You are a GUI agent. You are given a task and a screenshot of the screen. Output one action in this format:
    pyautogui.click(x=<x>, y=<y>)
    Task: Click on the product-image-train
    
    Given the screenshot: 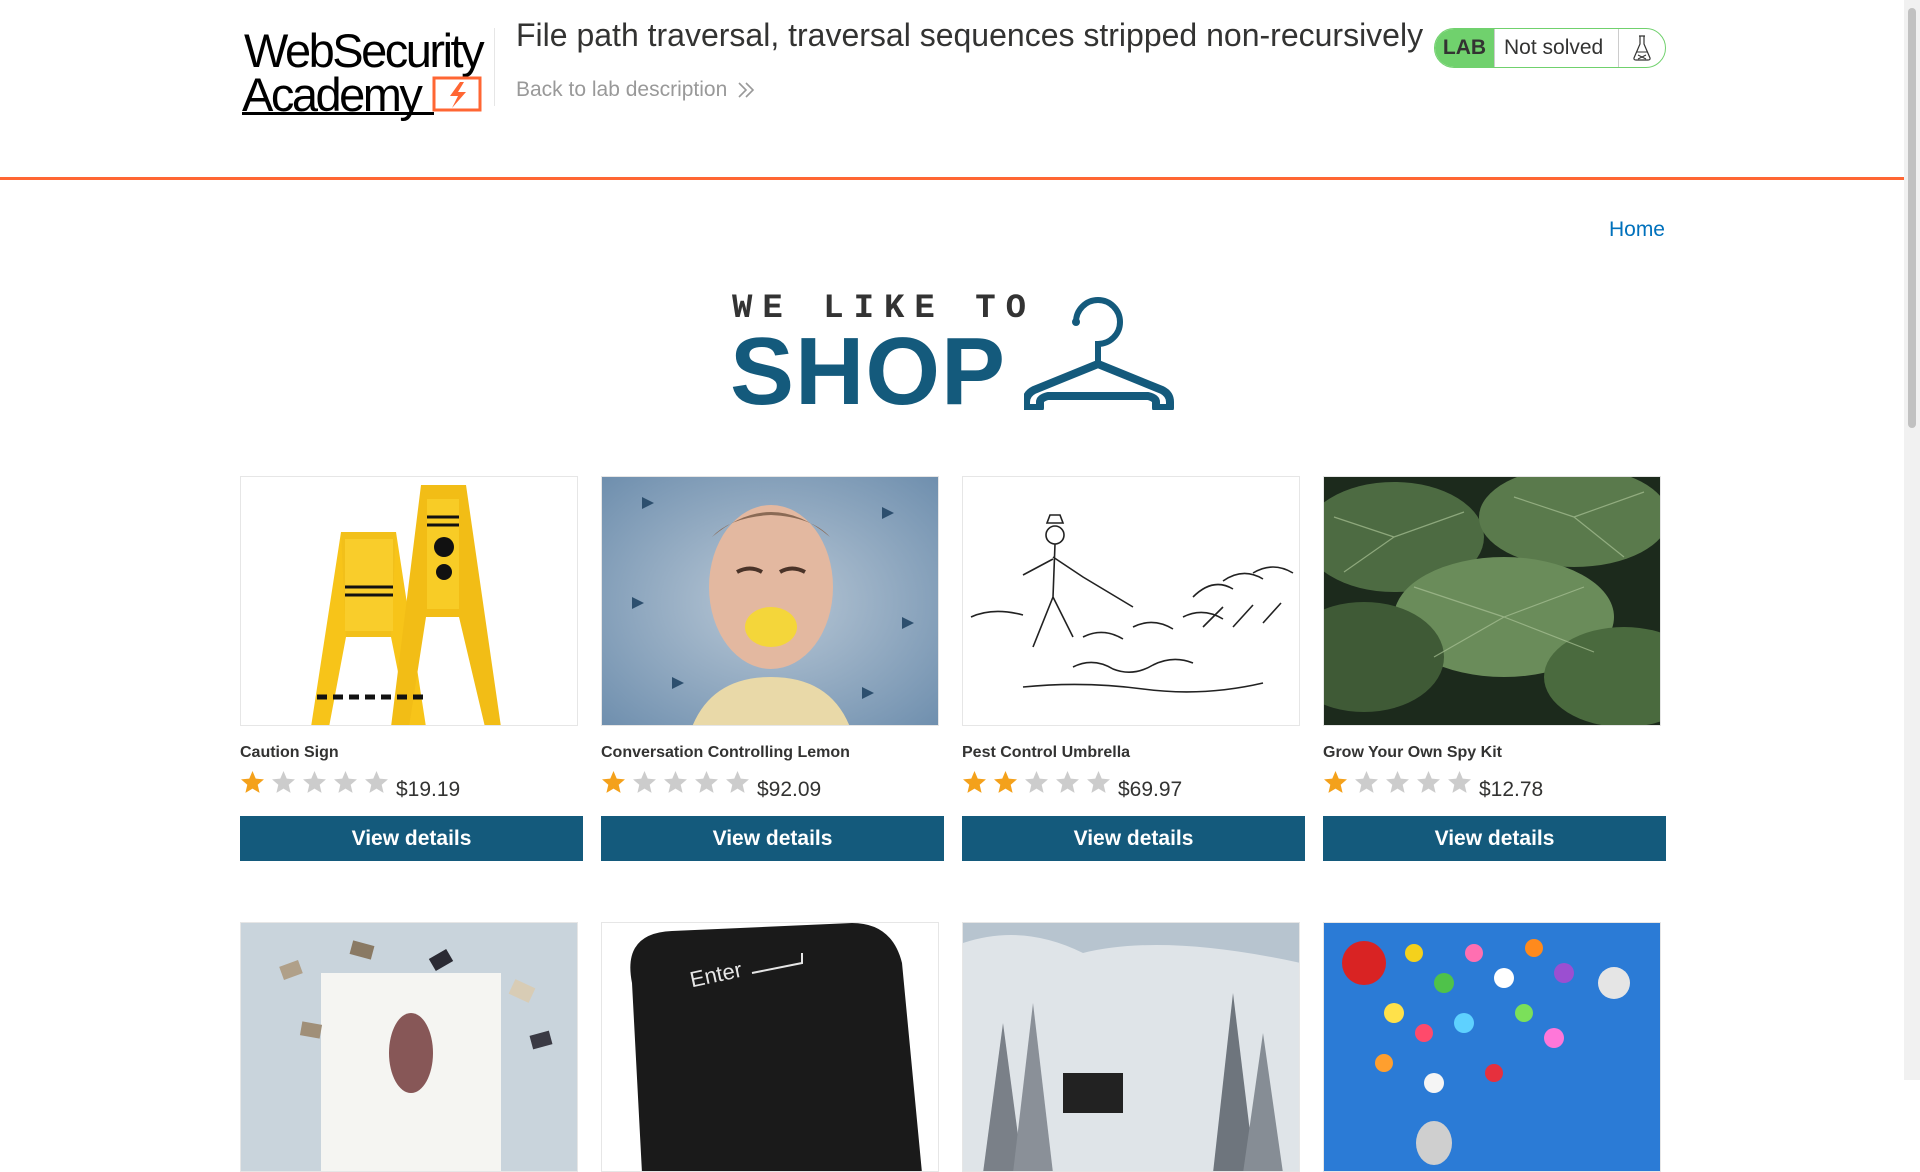 What is the action you would take?
    pyautogui.click(x=1131, y=1047)
    